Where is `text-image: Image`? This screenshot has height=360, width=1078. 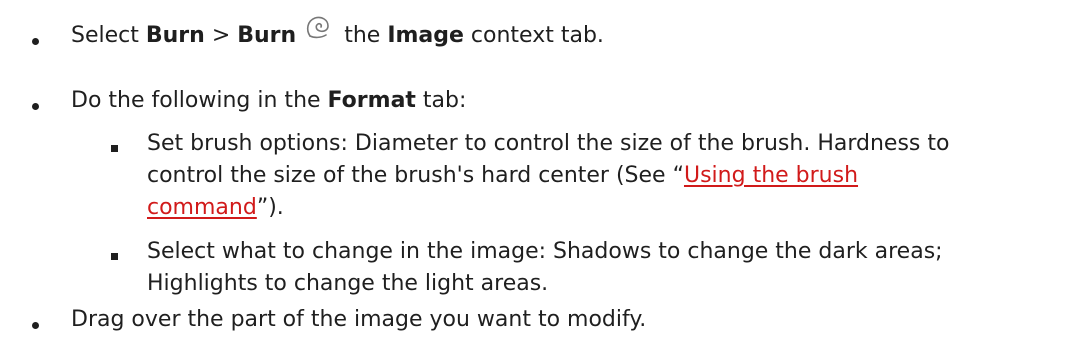
text-image: Image is located at coordinates (425, 35).